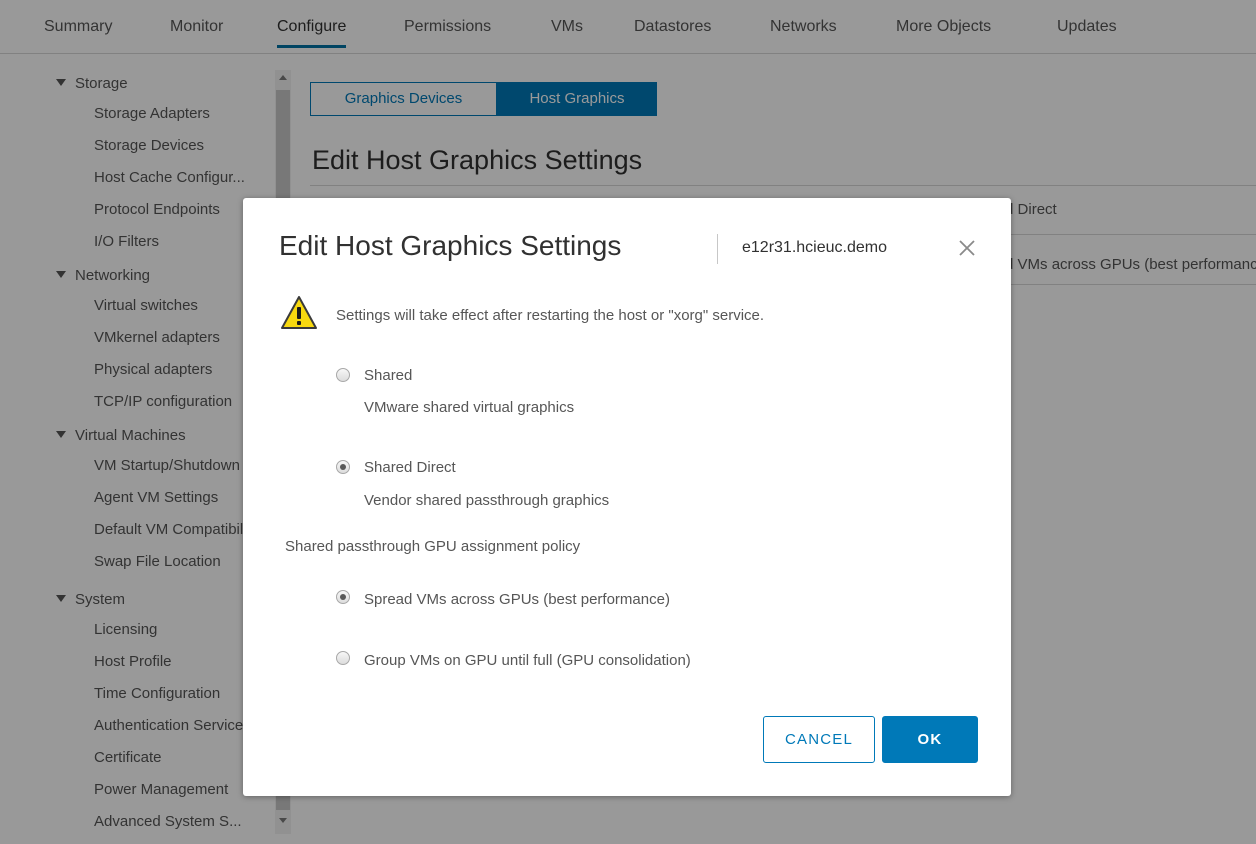  I want to click on dialog-host-name: e12r31.hcieuc.demo, so click(814, 247).